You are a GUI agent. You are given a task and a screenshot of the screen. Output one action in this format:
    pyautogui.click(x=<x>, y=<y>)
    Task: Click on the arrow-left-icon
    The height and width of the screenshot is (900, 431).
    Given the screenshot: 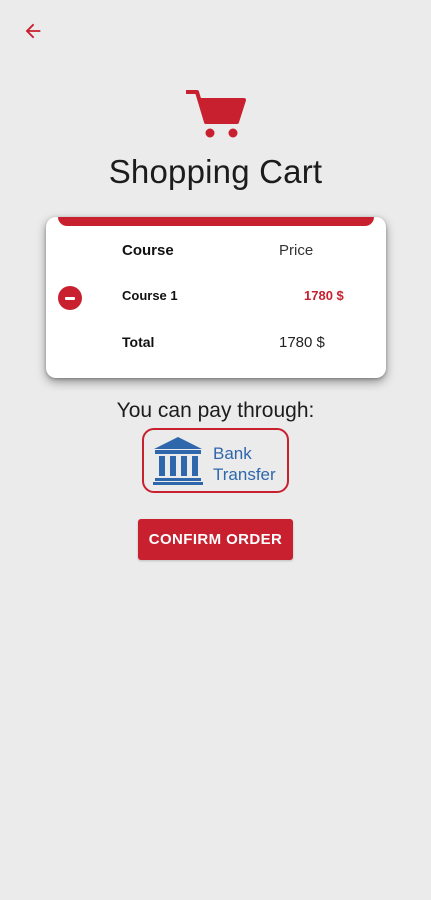 What is the action you would take?
    pyautogui.click(x=33, y=31)
    